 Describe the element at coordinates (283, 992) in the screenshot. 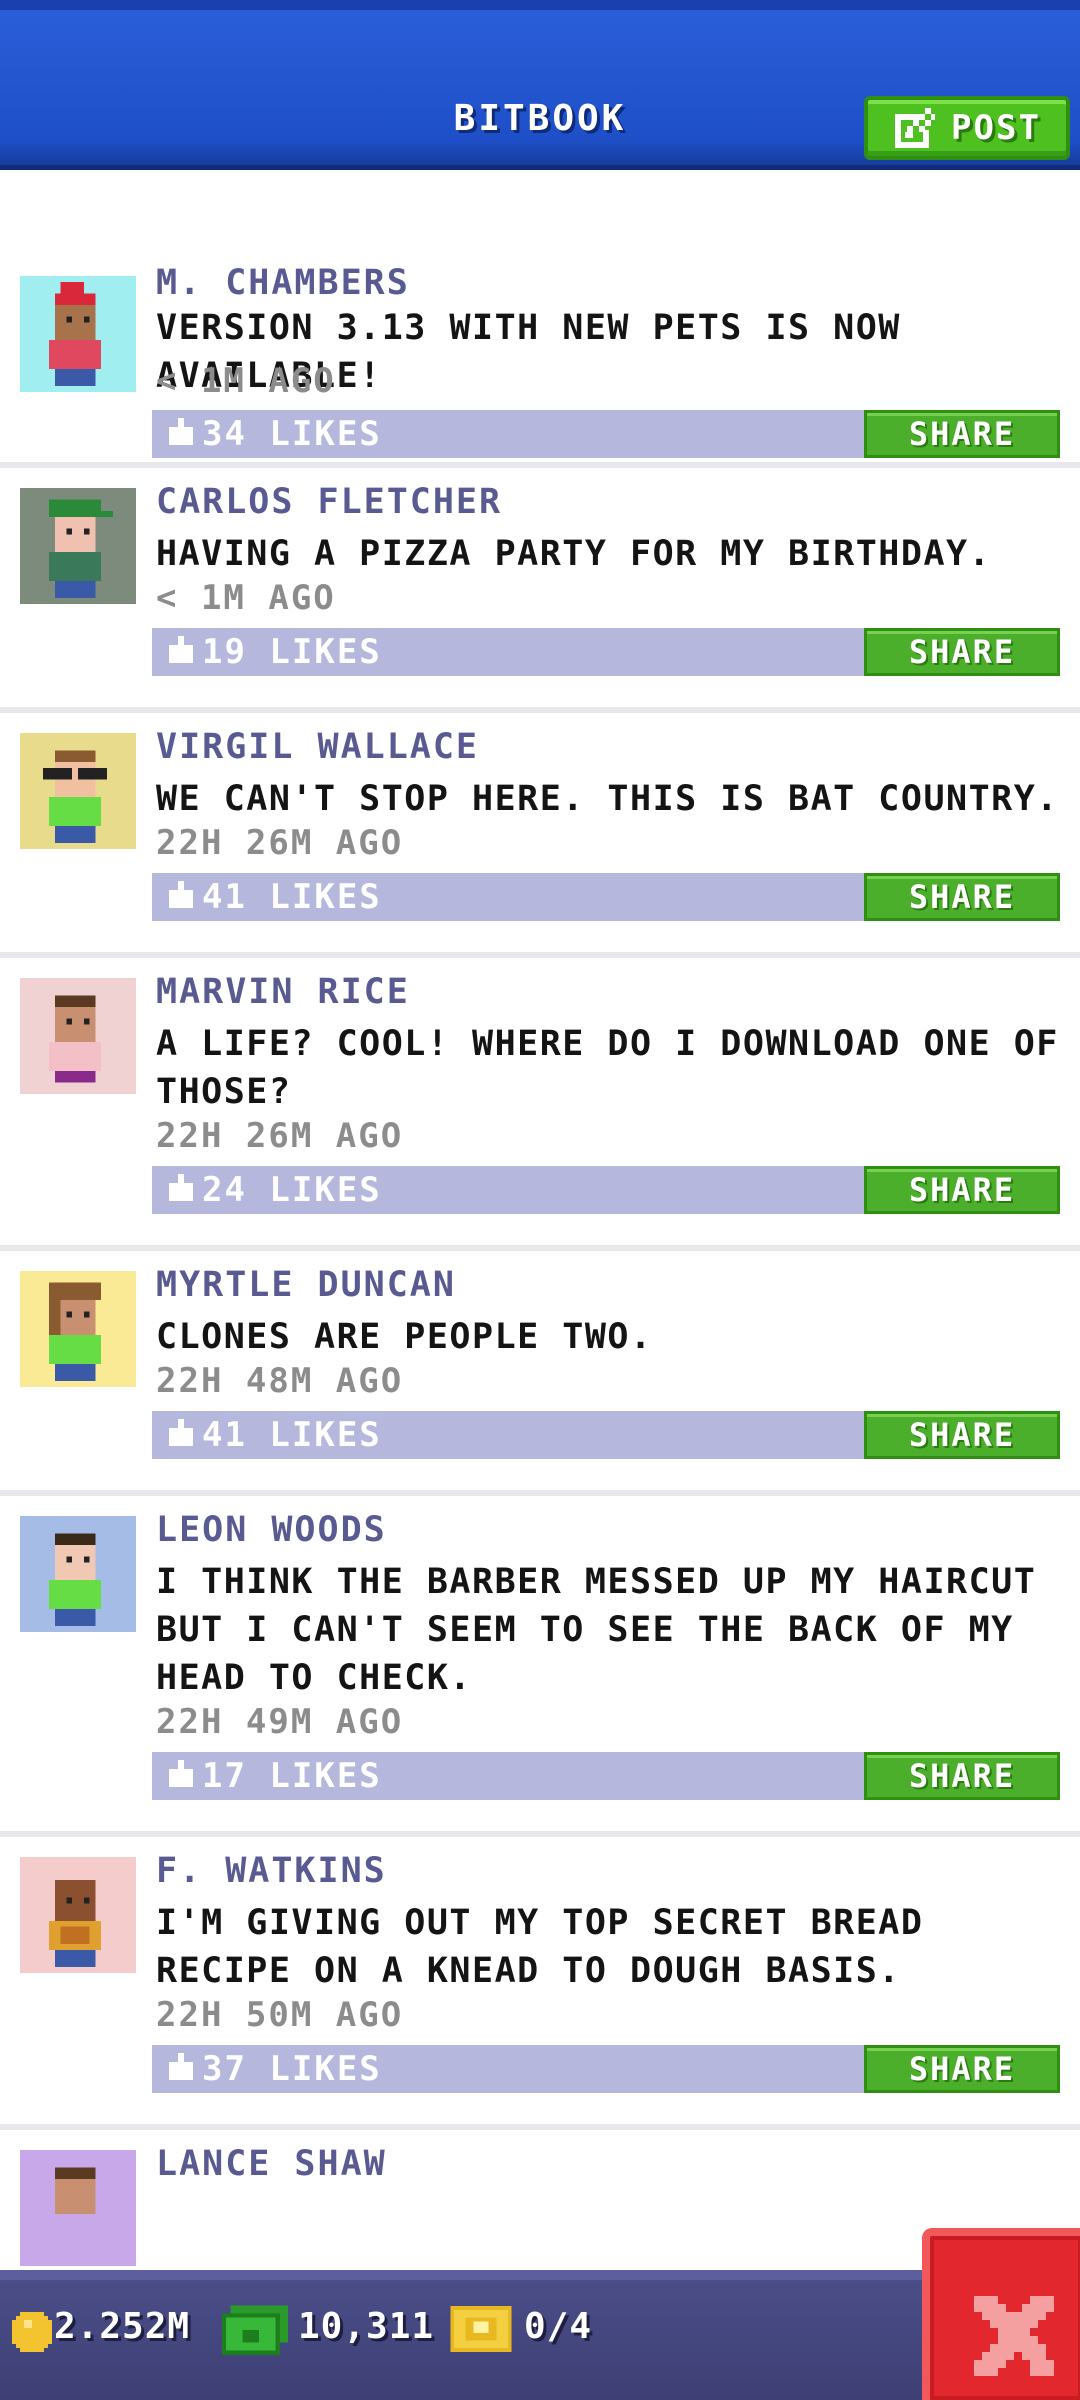

I see `post-author: MARVIN RICE` at that location.